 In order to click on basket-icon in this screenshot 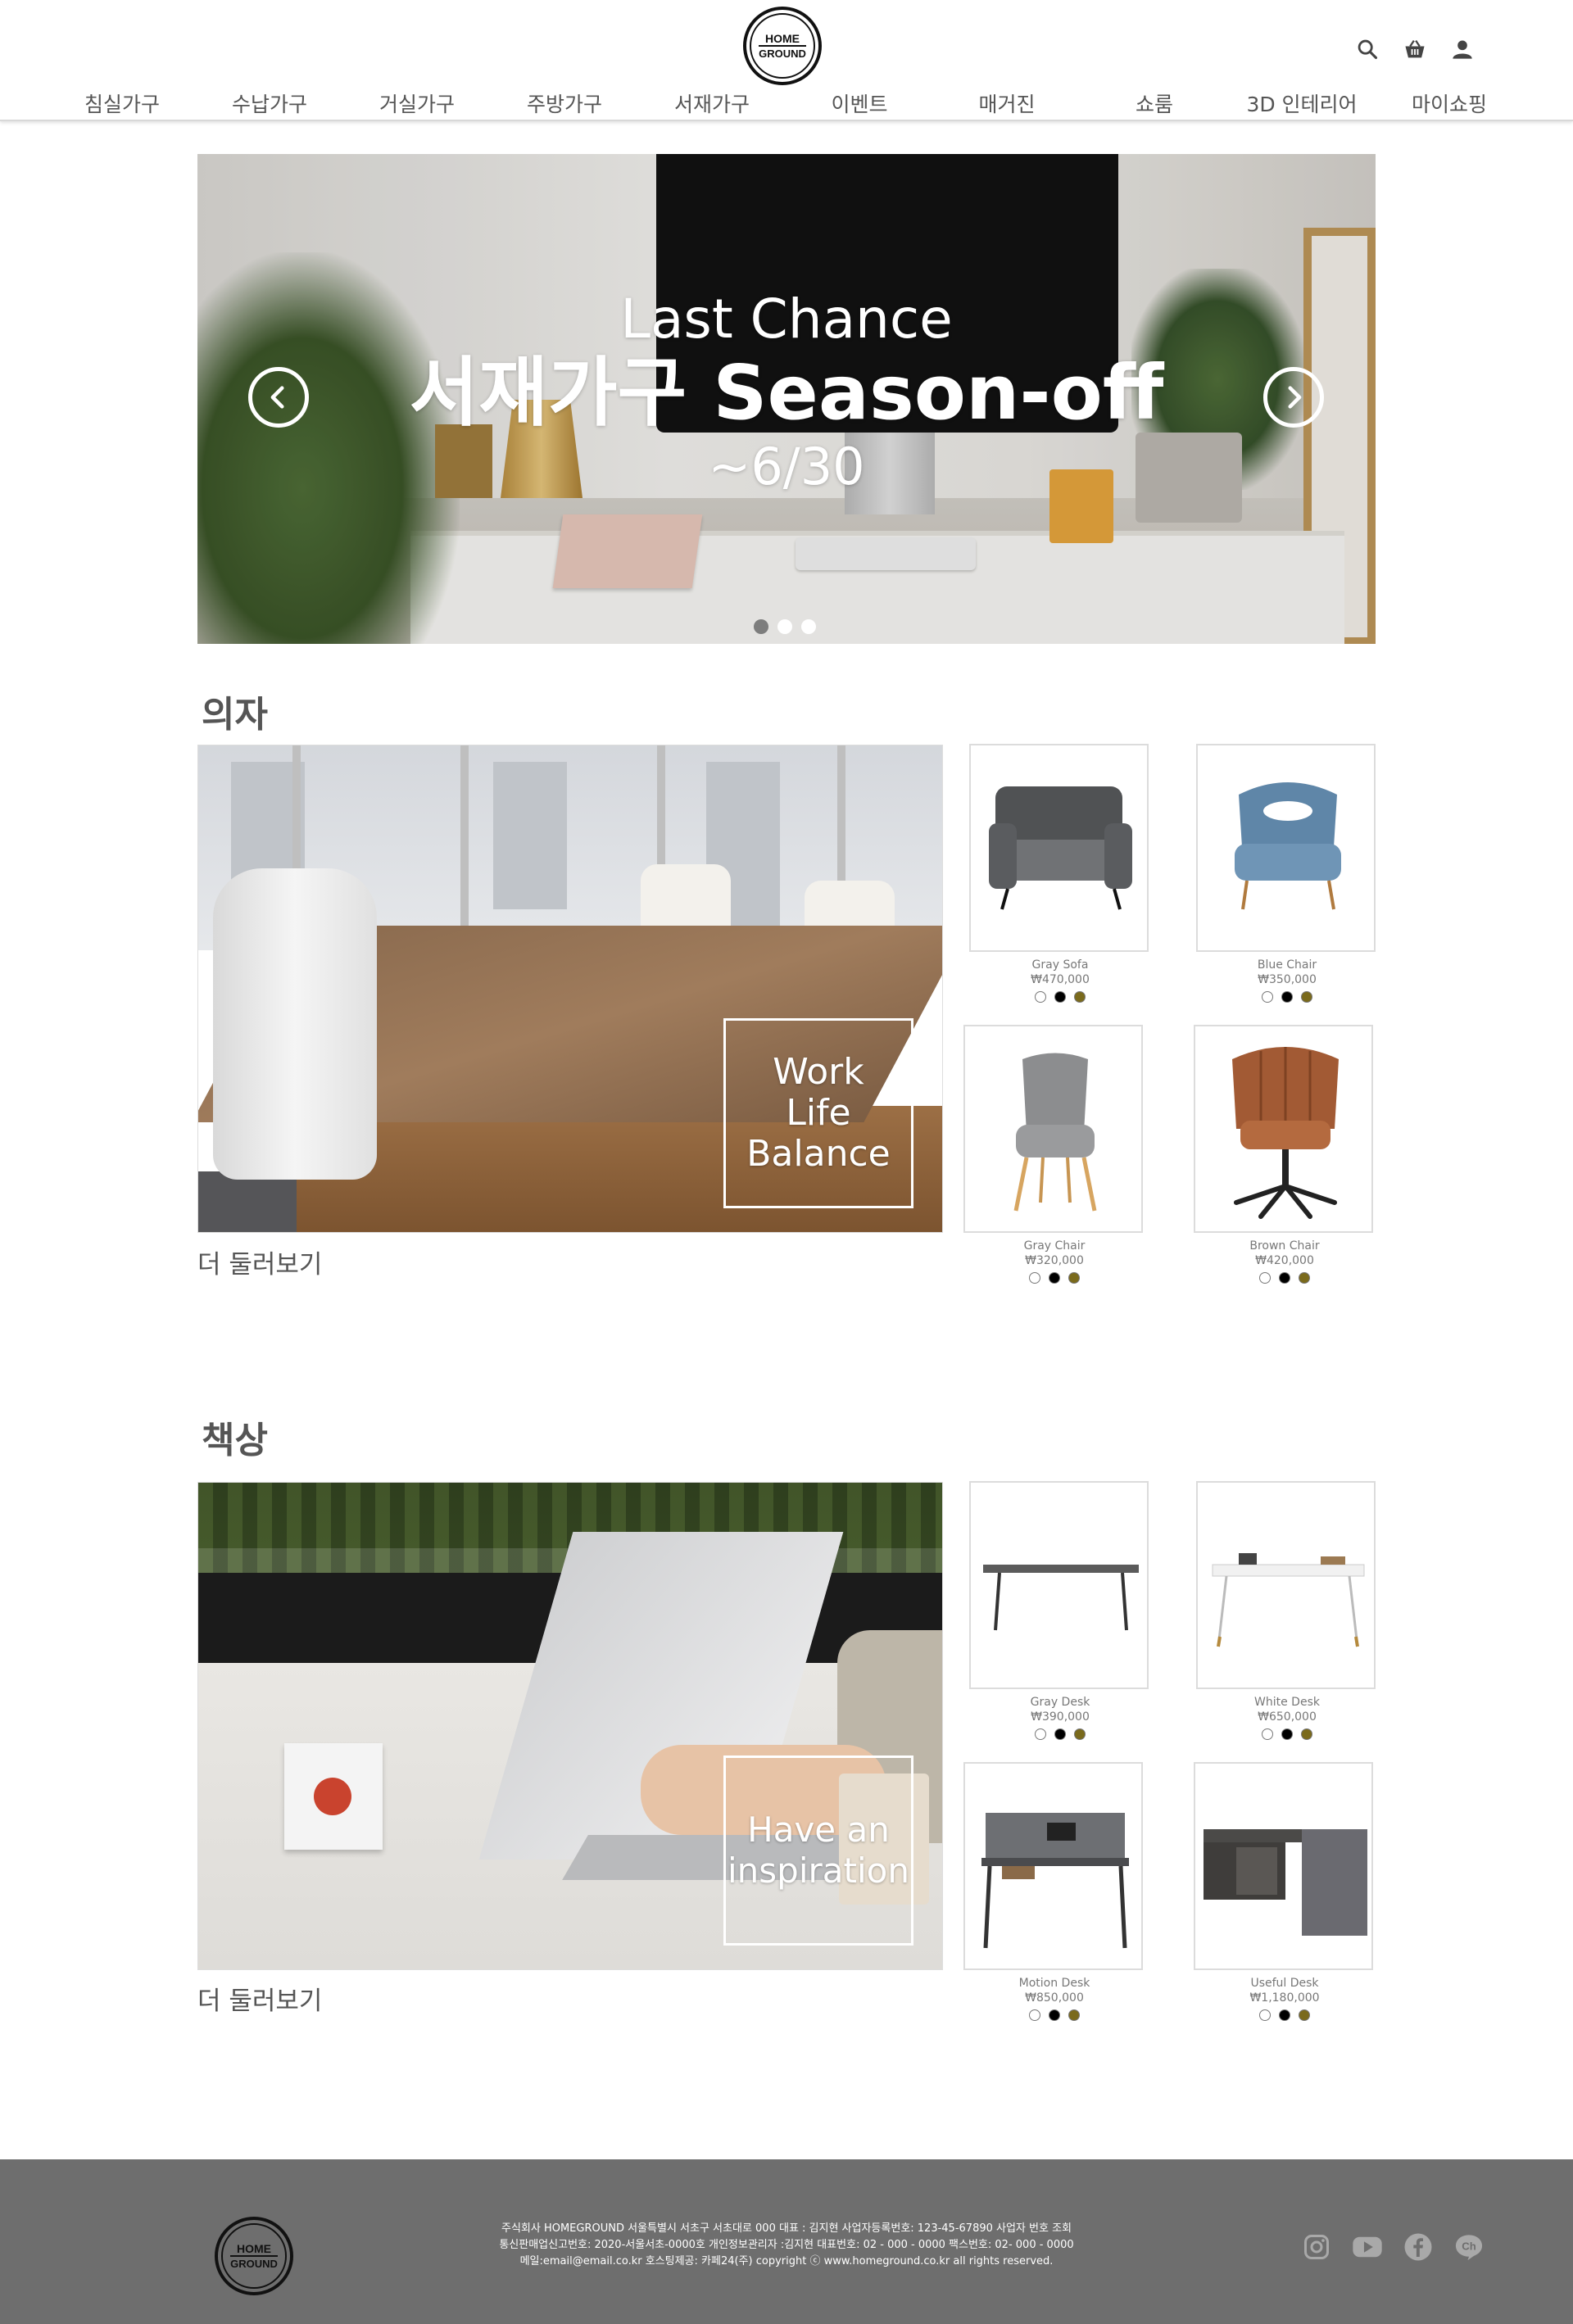, I will do `click(1415, 49)`.